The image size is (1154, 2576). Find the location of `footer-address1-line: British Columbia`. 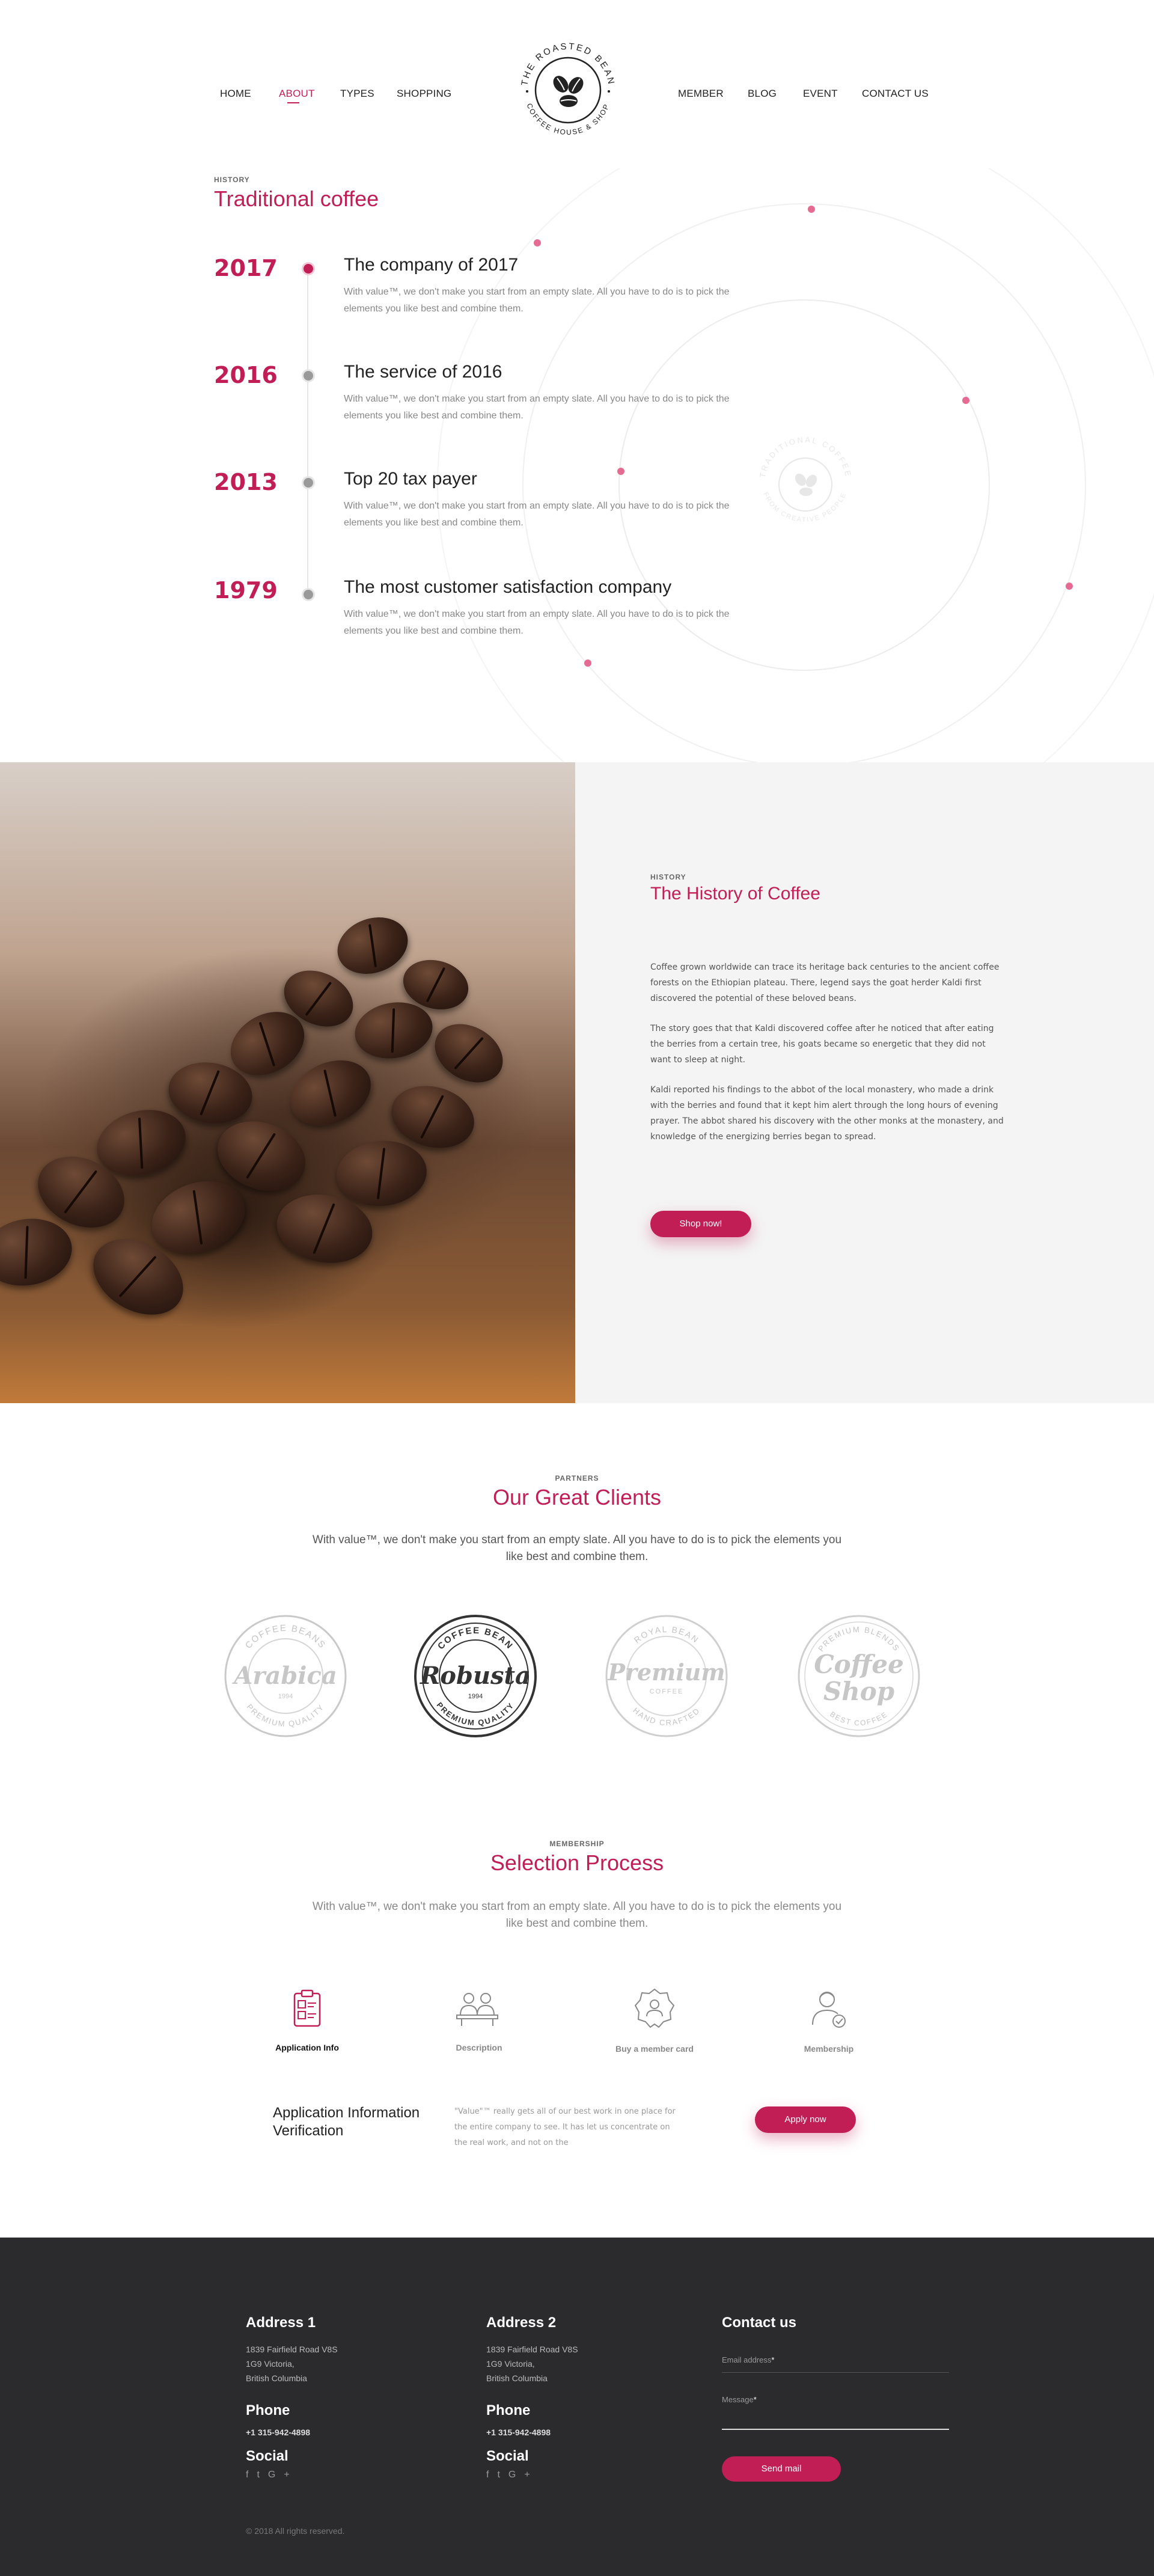

footer-address1-line: British Columbia is located at coordinates (276, 2378).